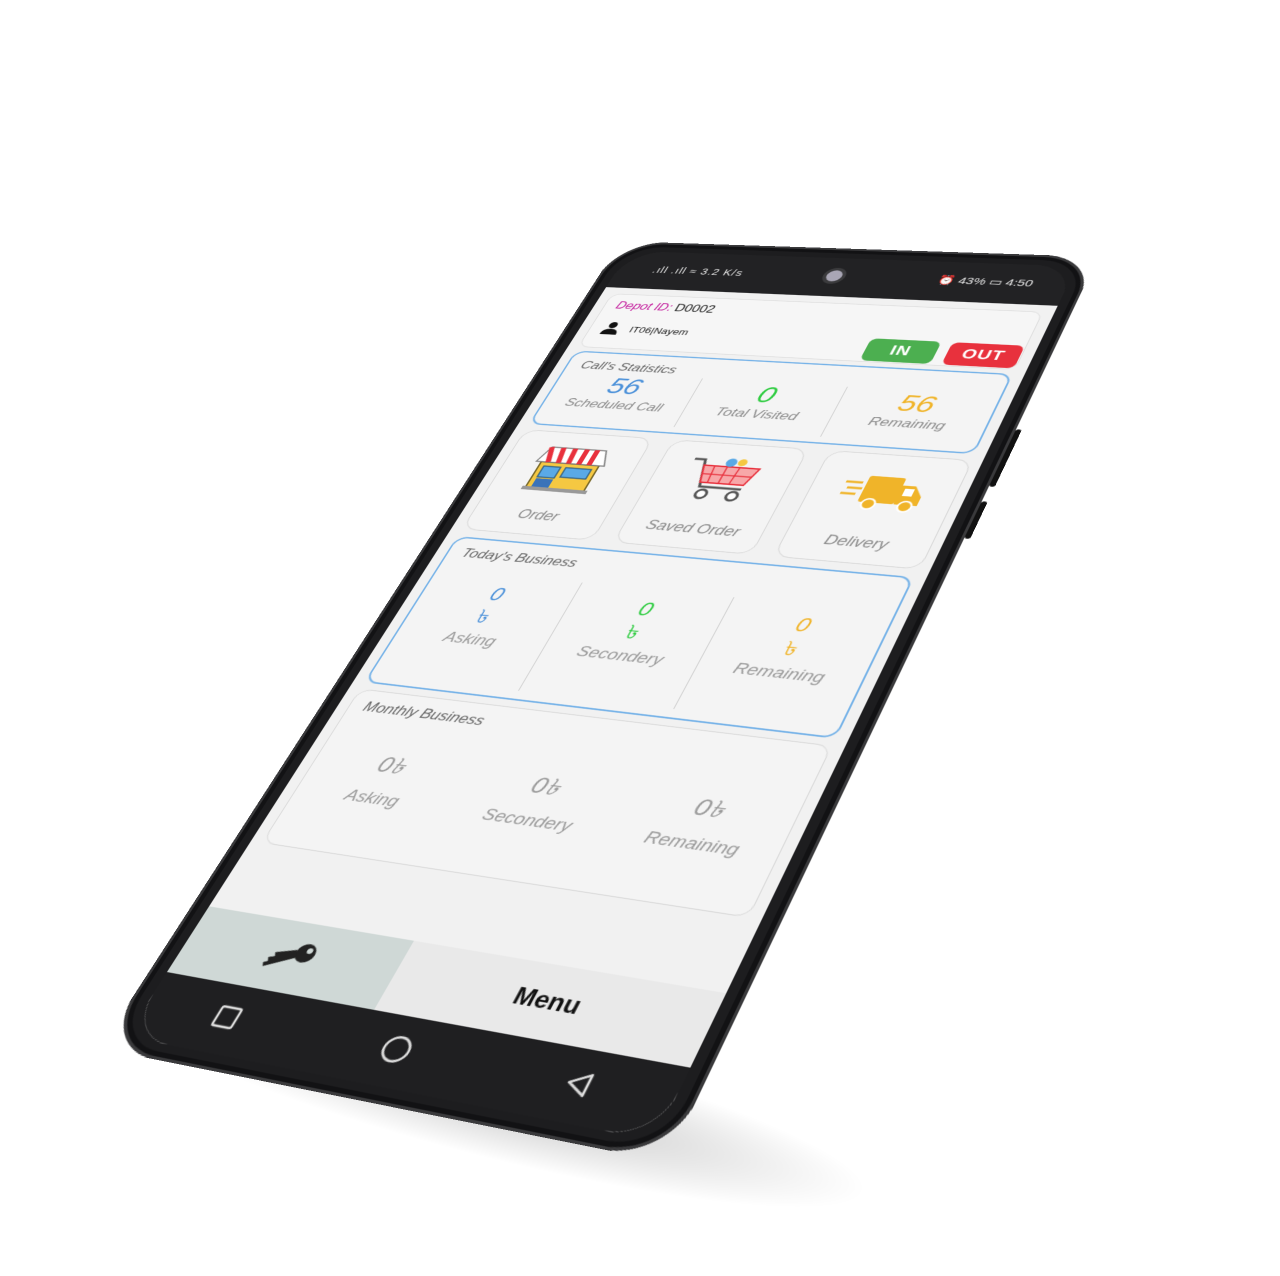  What do you see at coordinates (694, 309) in the screenshot?
I see `depot-id: D0002` at bounding box center [694, 309].